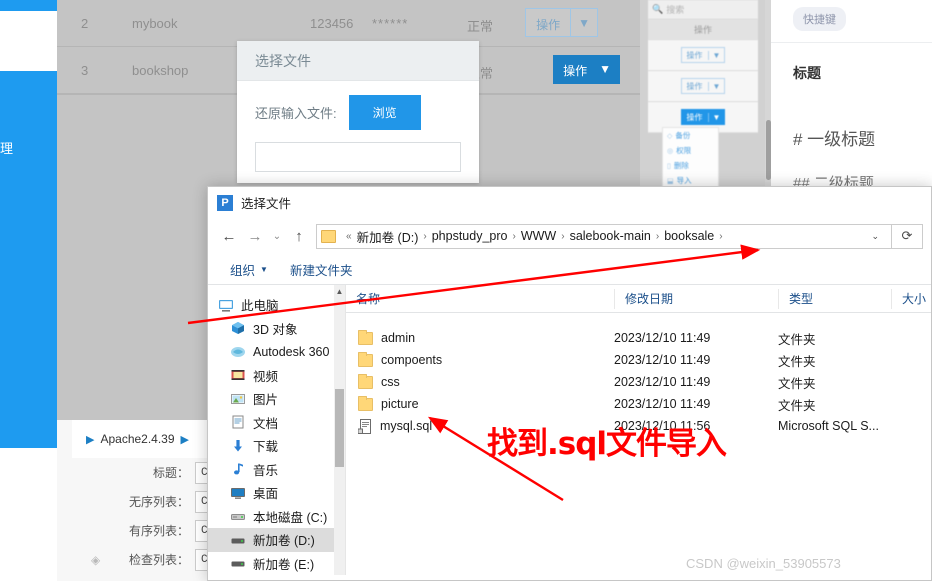 The width and height of the screenshot is (932, 581). Describe the element at coordinates (155, 23) in the screenshot. I see `cell-dbname: mybook` at that location.